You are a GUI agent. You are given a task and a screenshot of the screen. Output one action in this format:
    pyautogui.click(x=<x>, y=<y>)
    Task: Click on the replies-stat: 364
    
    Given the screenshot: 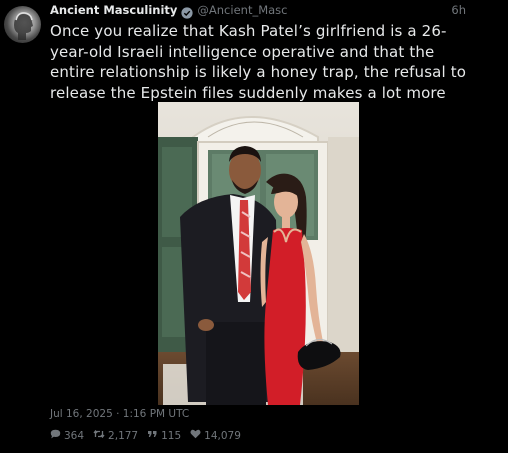 What is the action you would take?
    pyautogui.click(x=67, y=435)
    